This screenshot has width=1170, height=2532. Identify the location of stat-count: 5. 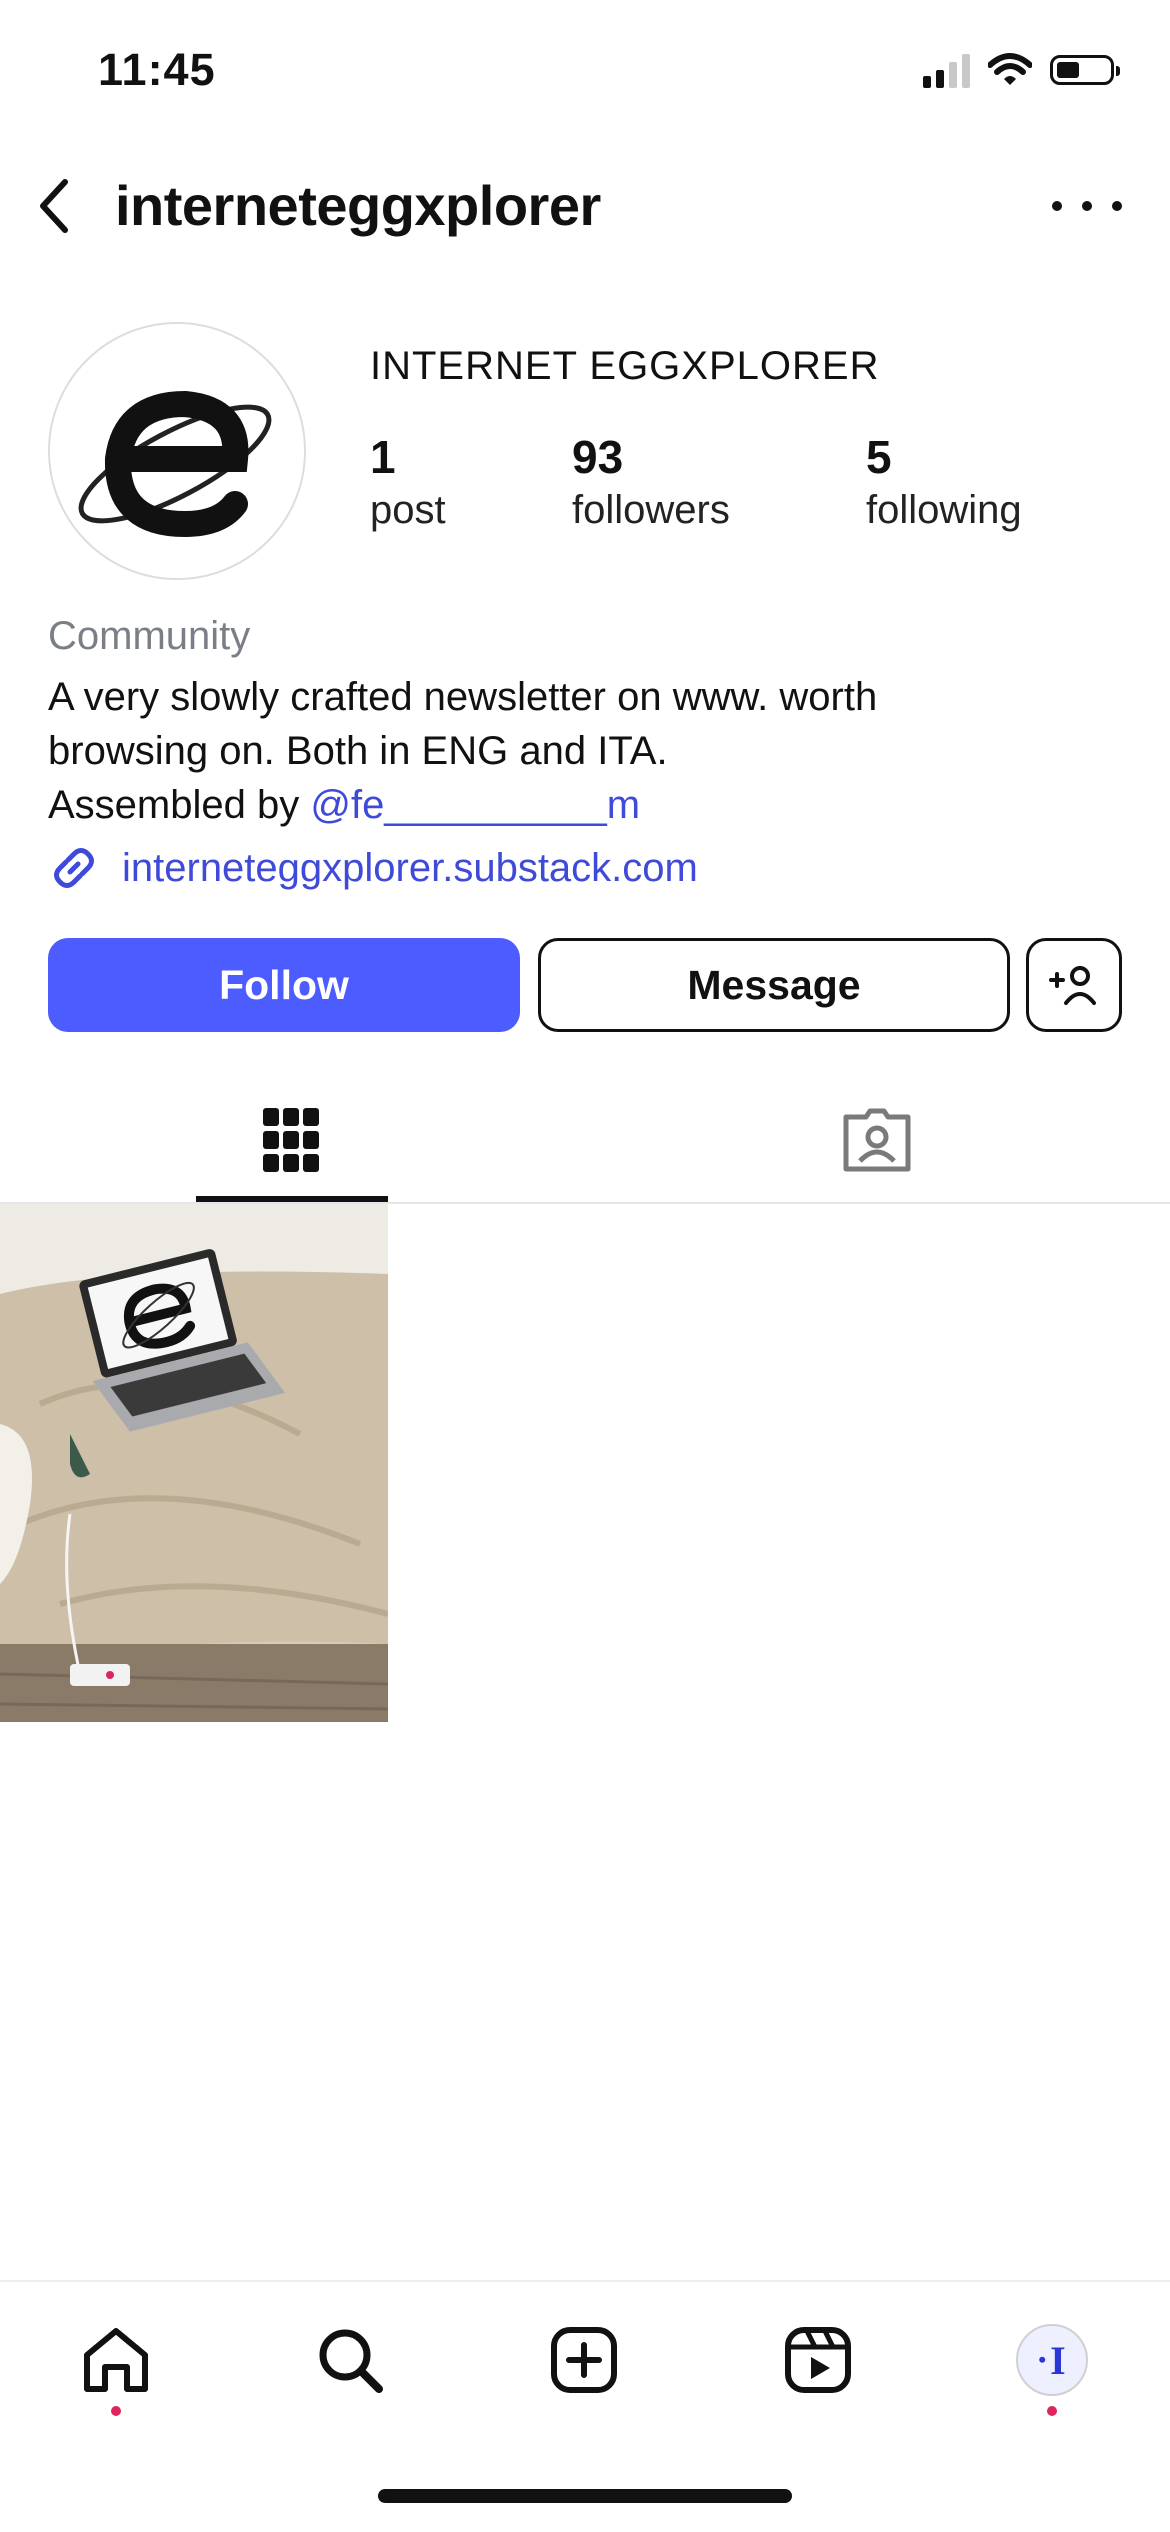
(879, 457).